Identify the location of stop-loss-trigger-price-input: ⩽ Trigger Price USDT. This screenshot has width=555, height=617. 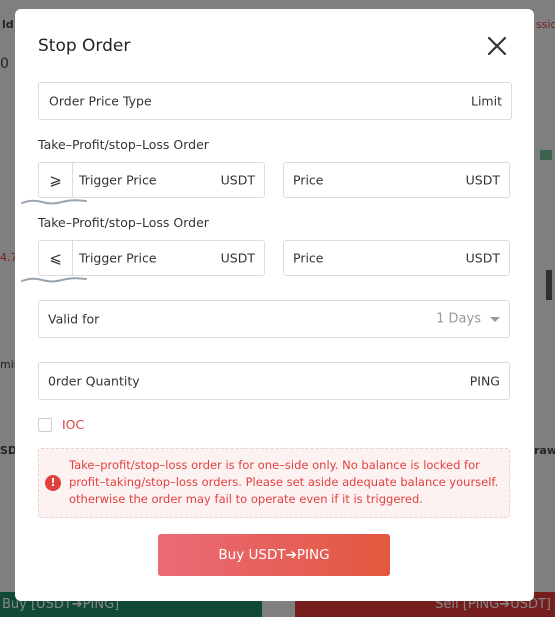
(151, 258).